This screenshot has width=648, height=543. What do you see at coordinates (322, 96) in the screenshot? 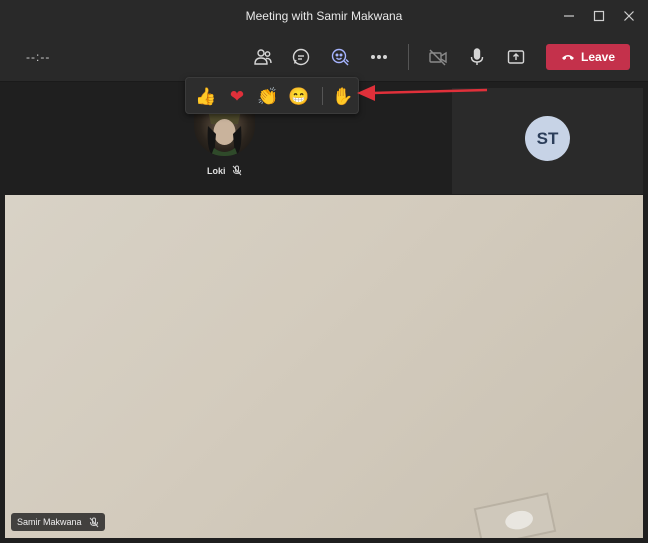
I see `reactions-divider` at bounding box center [322, 96].